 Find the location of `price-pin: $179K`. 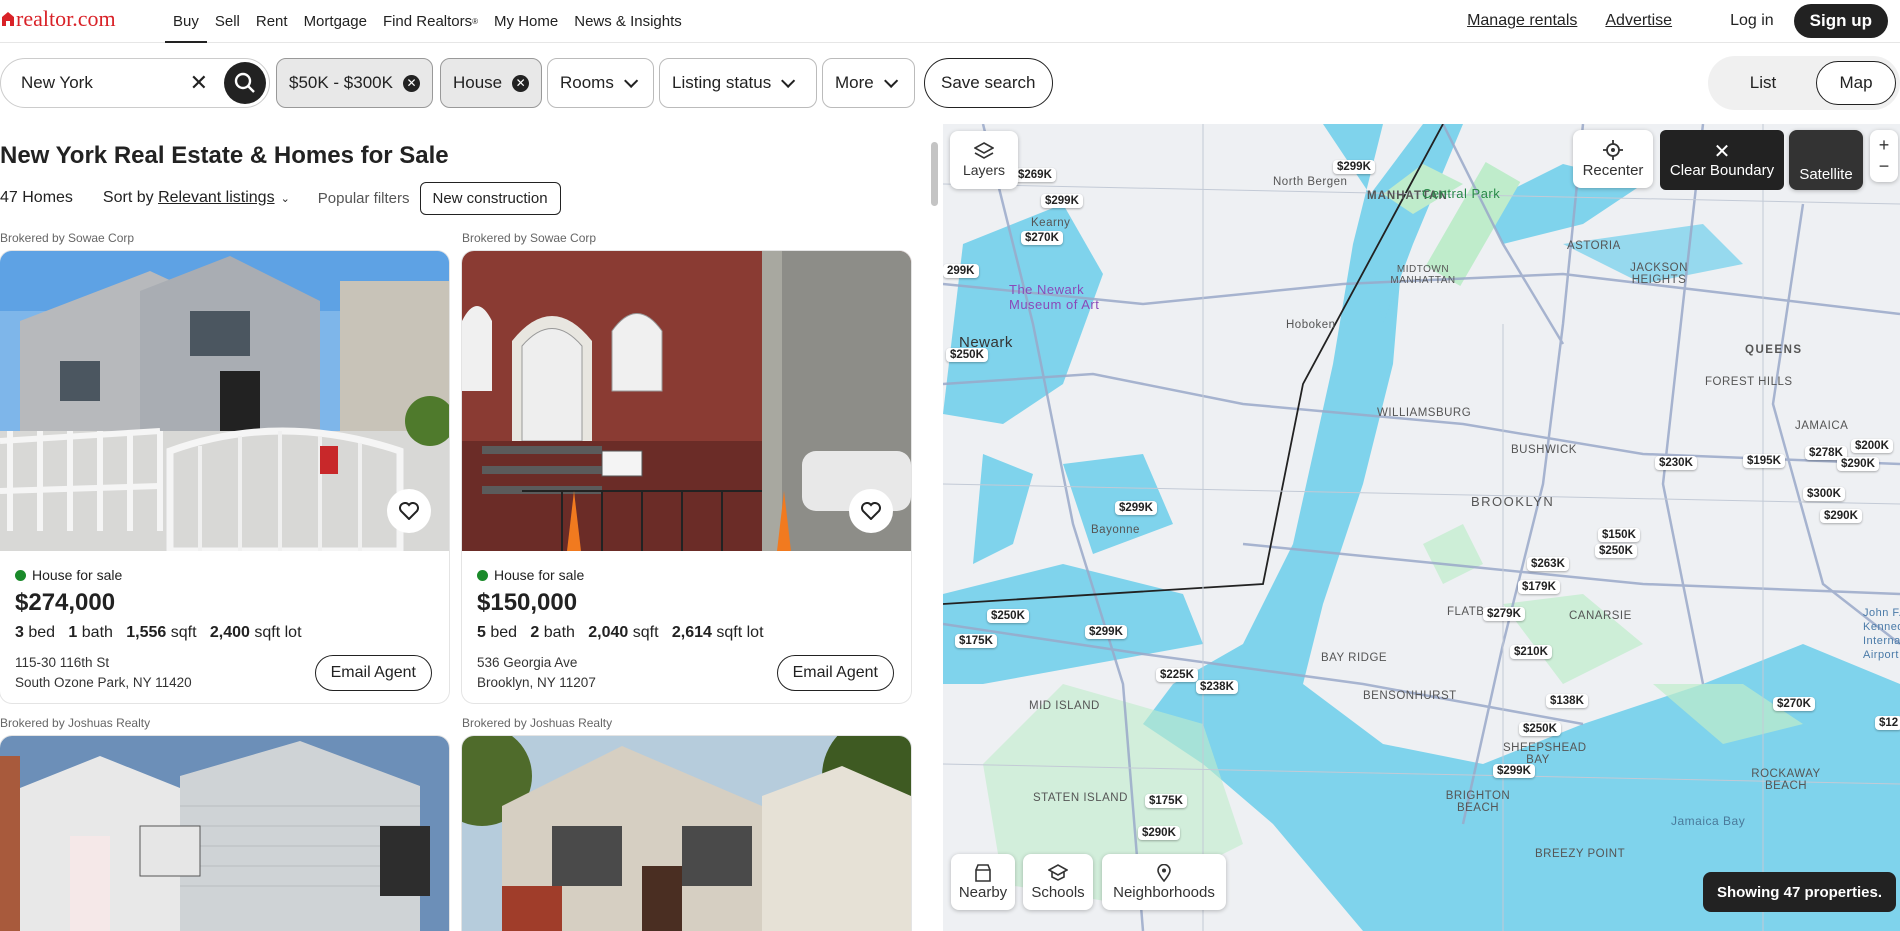

price-pin: $179K is located at coordinates (1539, 587).